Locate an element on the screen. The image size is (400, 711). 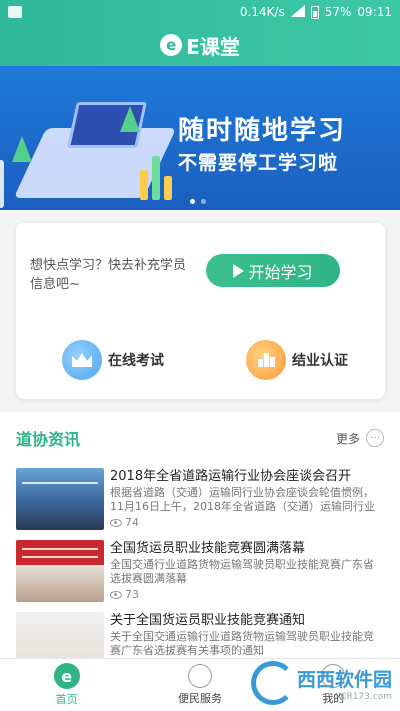
bottom-tab-bar: e 首页 便民服务 我的 is located at coordinates (200, 684).